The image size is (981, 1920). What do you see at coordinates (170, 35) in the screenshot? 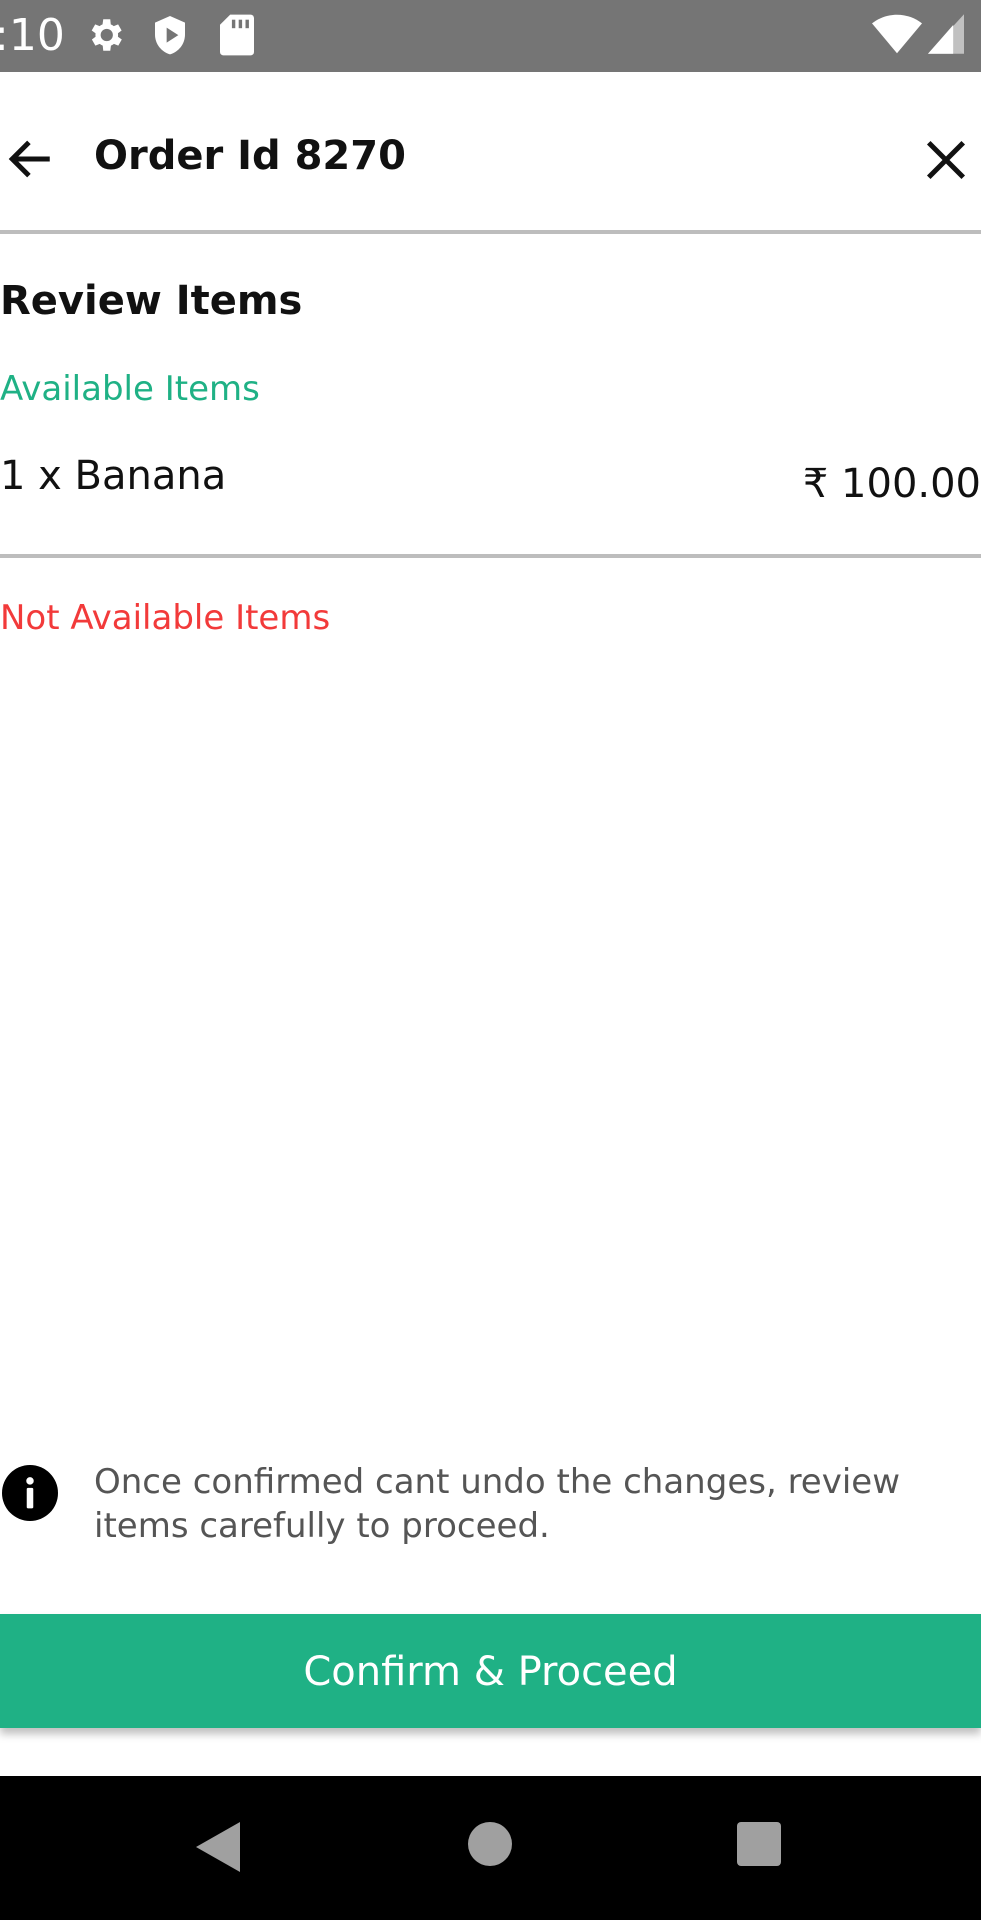
I see `shield-icon` at bounding box center [170, 35].